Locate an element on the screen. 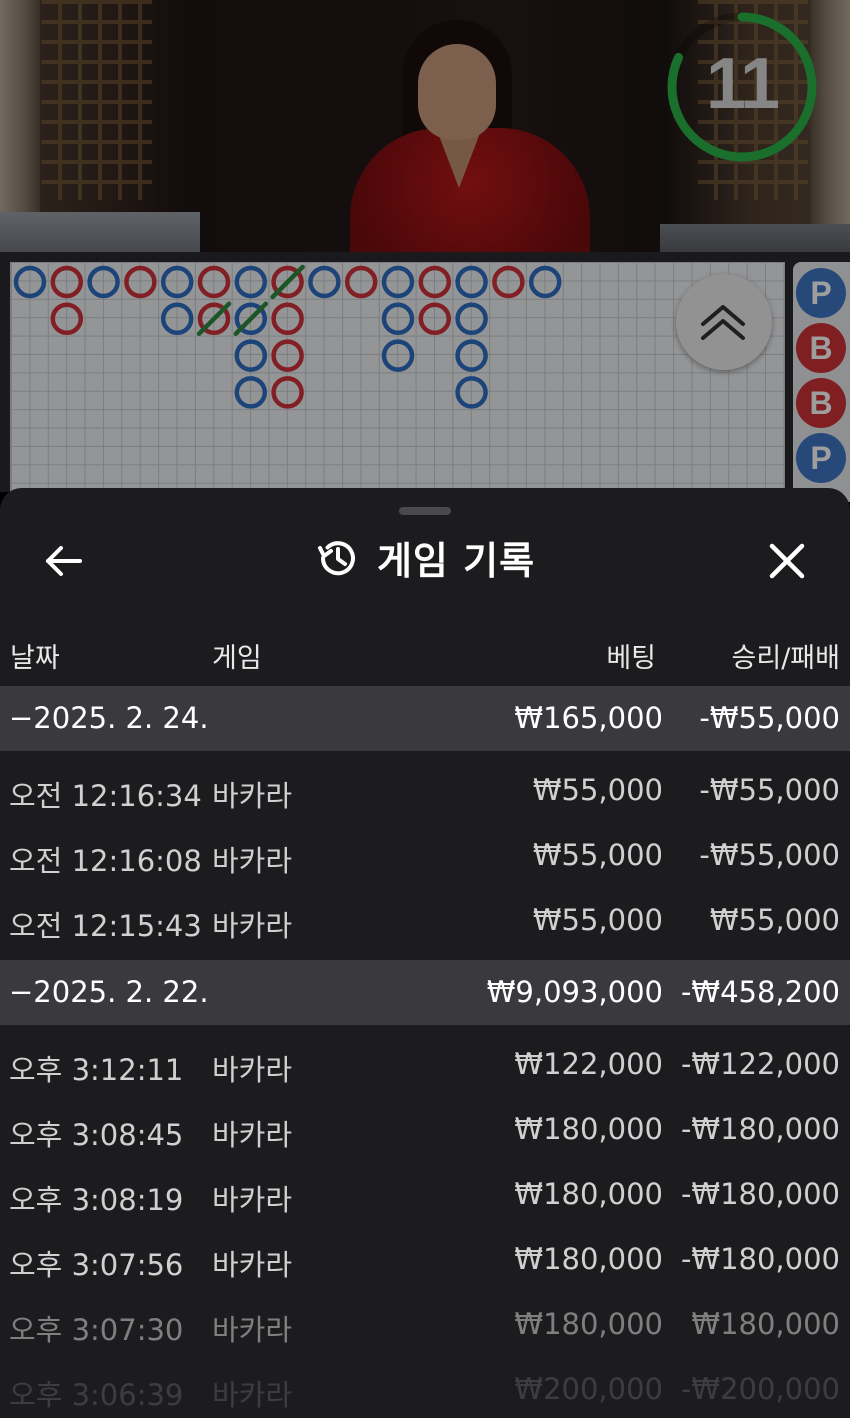  table-row: 오후 3:08:45 바카라 ₩180,000 -₩180,000 is located at coordinates (425, 1128).